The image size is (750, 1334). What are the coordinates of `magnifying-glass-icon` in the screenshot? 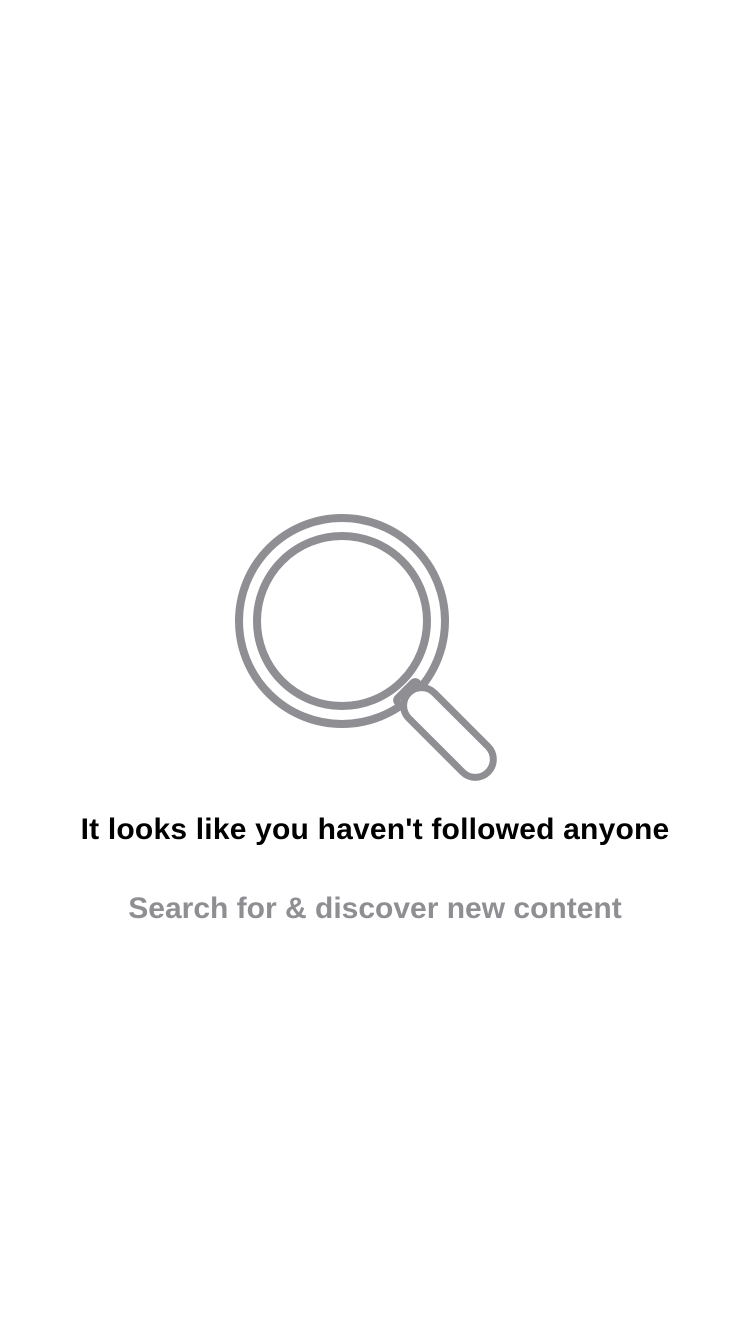 It's located at (375, 655).